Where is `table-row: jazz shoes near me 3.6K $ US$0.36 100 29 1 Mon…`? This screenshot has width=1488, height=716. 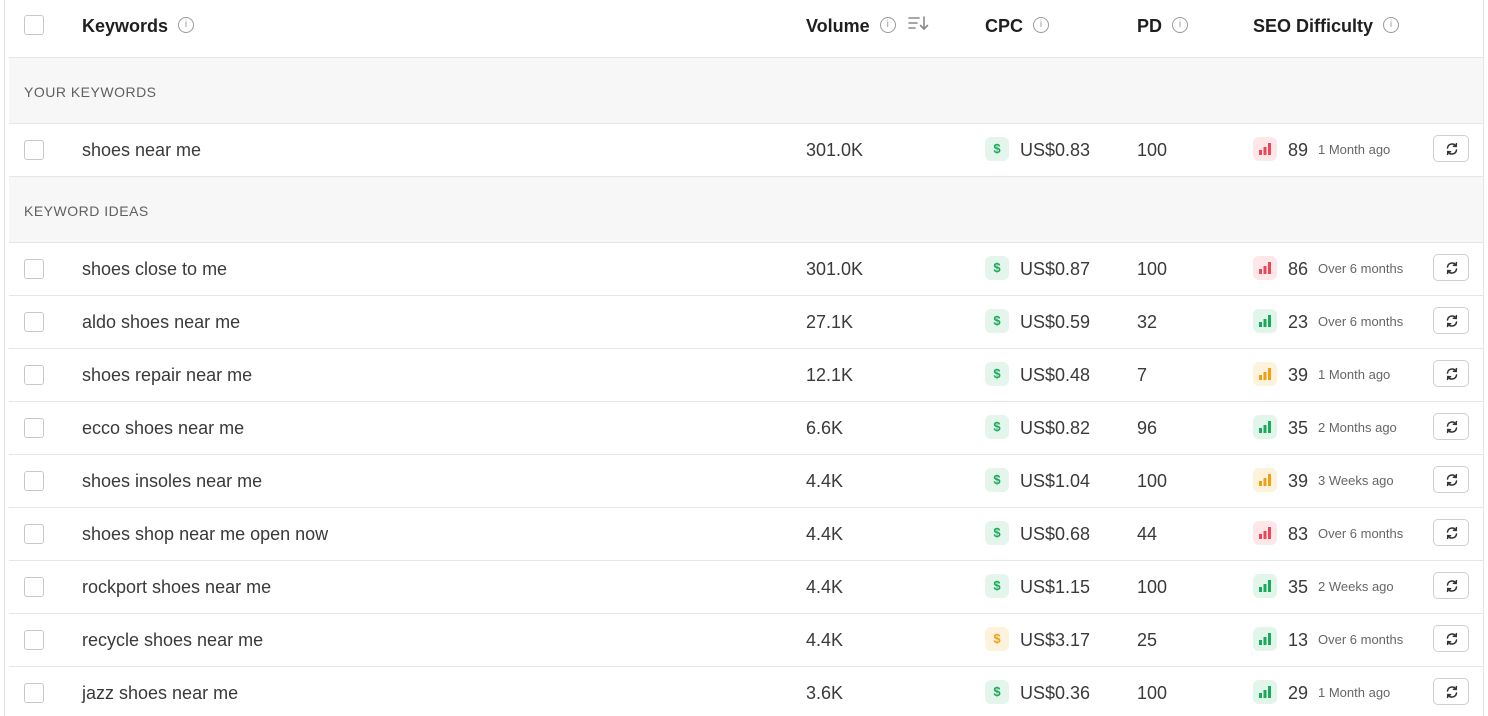
table-row: jazz shoes near me 3.6K $ US$0.36 100 29 1 Mon… is located at coordinates (746, 691).